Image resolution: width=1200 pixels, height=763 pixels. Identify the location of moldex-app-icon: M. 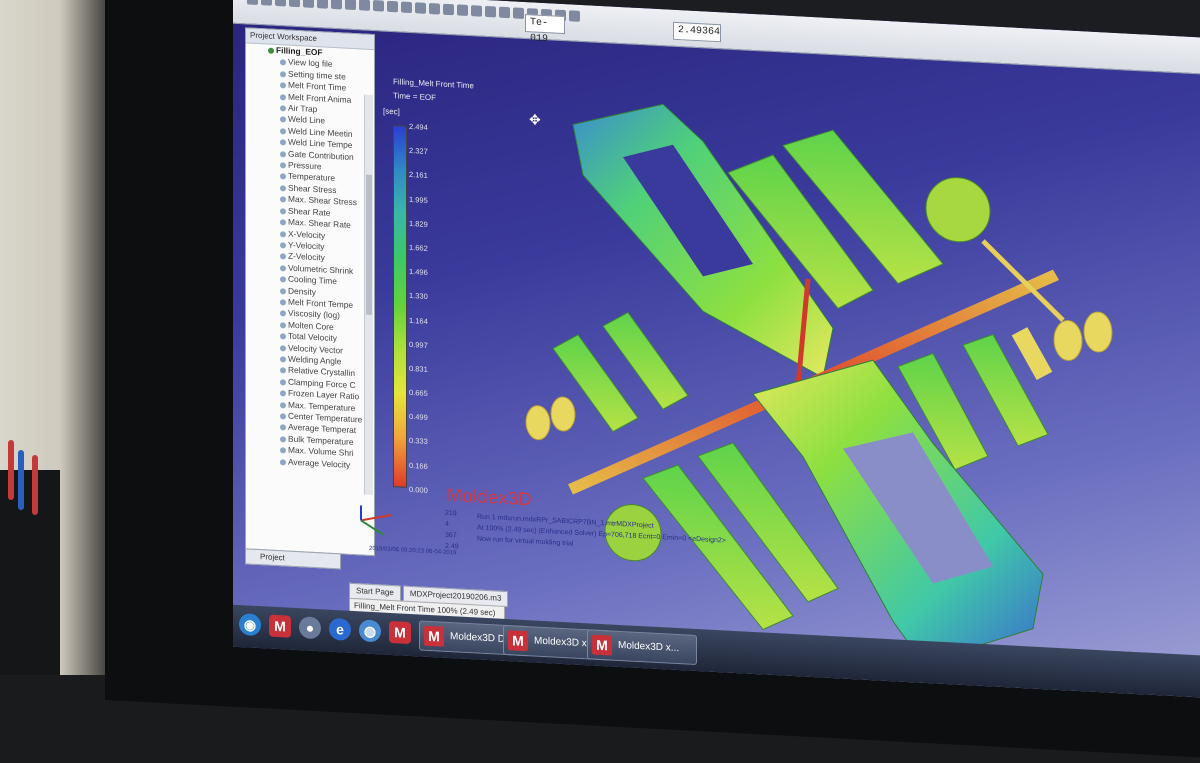
(280, 626).